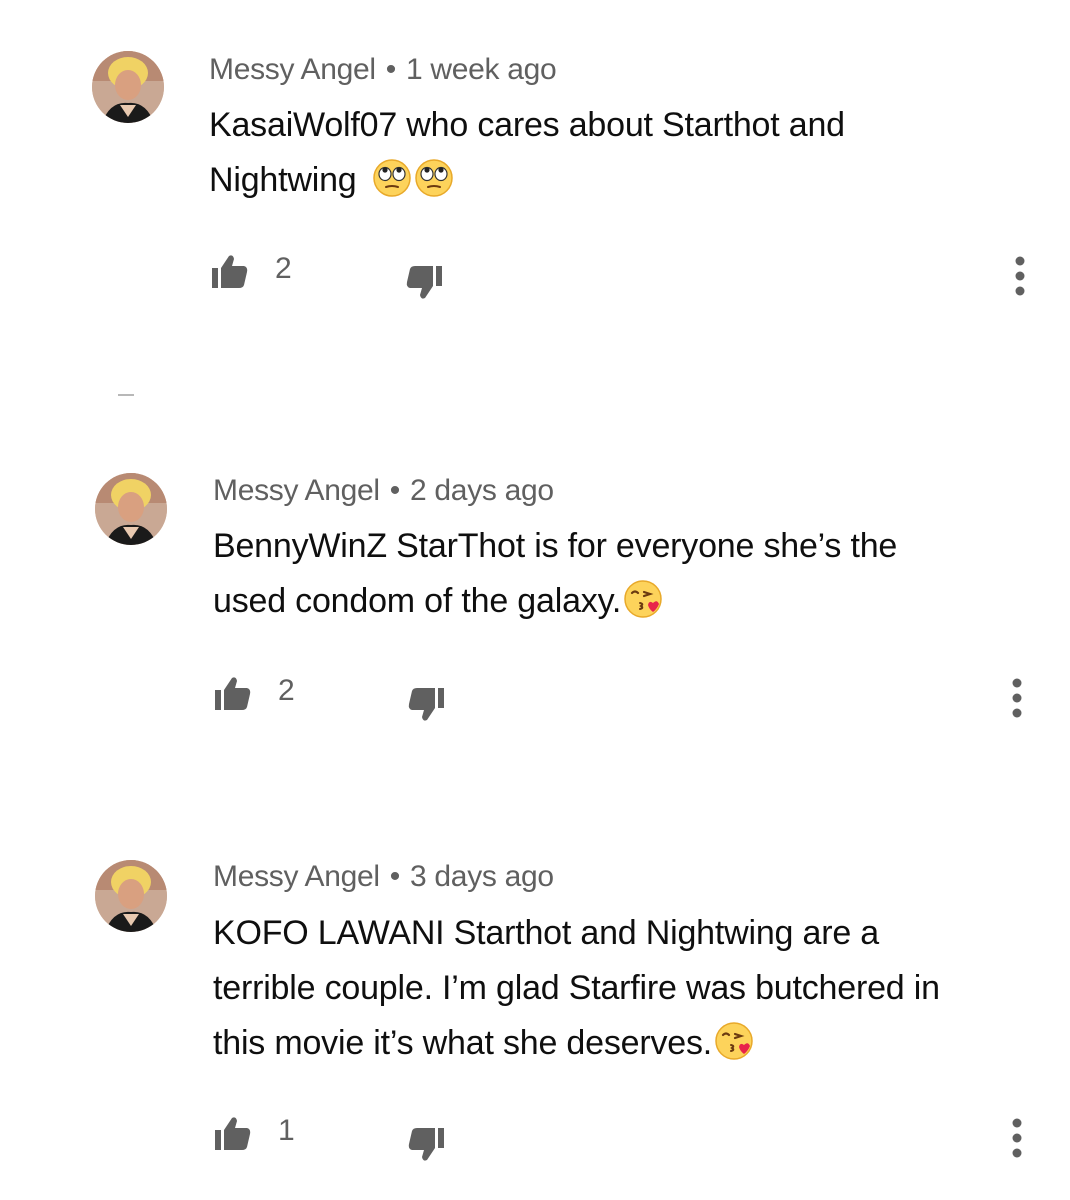  What do you see at coordinates (417, 601) in the screenshot?
I see `comment-text-line: used condom of the galaxy.` at bounding box center [417, 601].